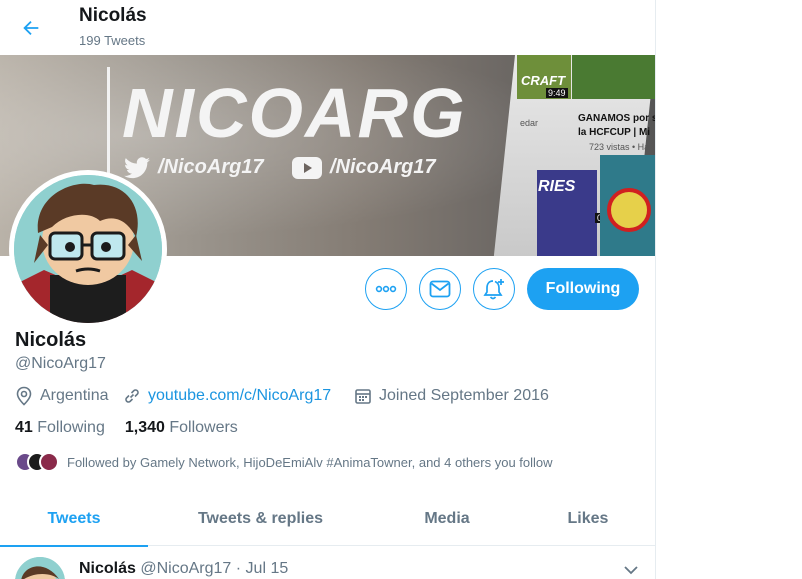 This screenshot has height=579, width=802. I want to click on tweet-header: Nicolás @NicoArg17 · Jul 15, so click(183, 569).